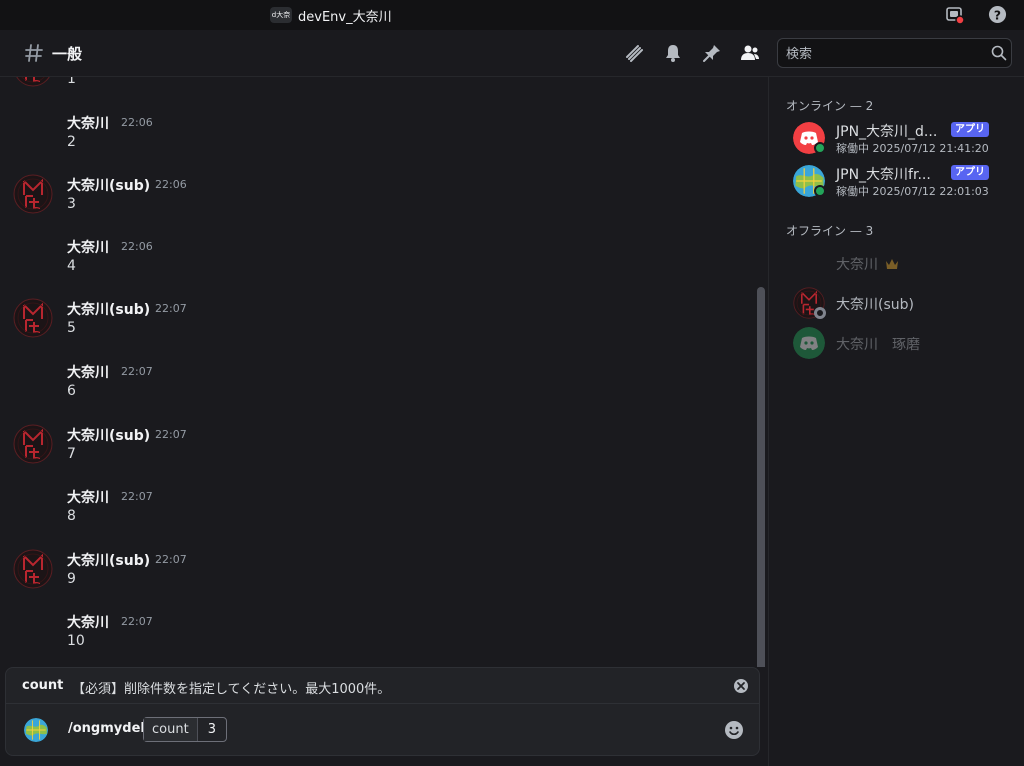 This screenshot has height=766, width=1024. I want to click on member-name: 大奈川(sub), so click(875, 305).